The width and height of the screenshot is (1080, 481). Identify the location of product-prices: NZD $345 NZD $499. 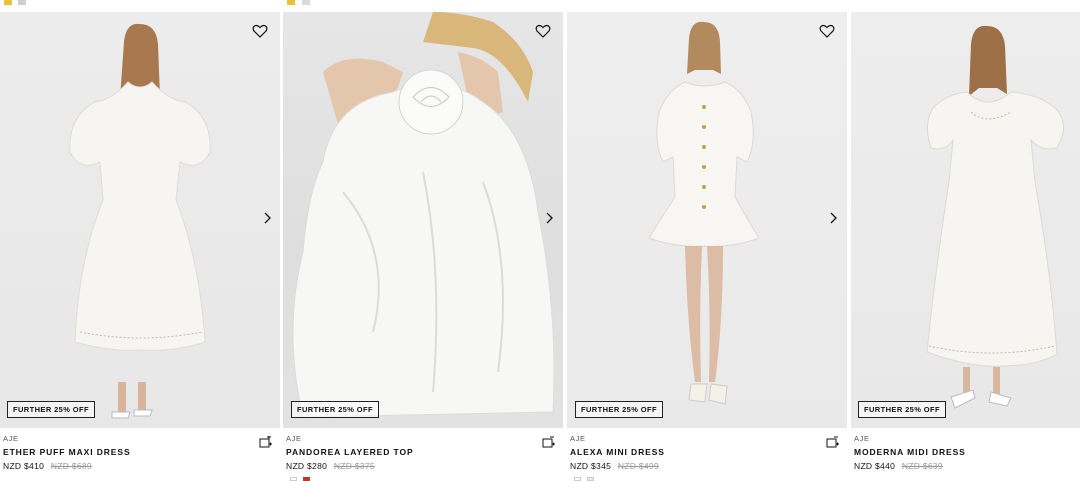
(708, 466).